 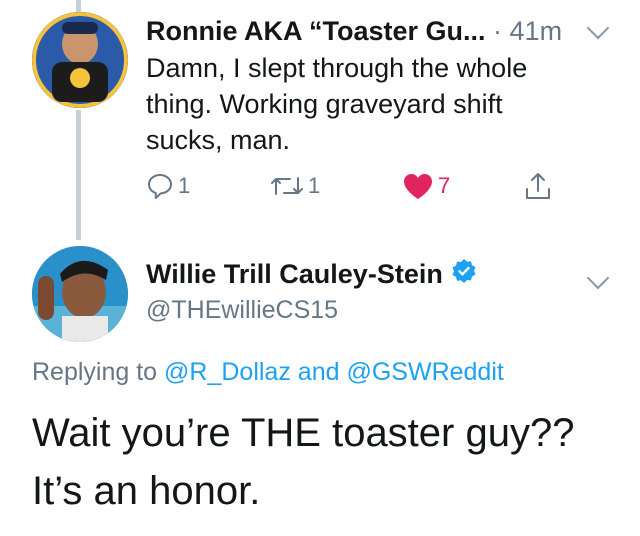 I want to click on verified-badge-icon, so click(x=464, y=274).